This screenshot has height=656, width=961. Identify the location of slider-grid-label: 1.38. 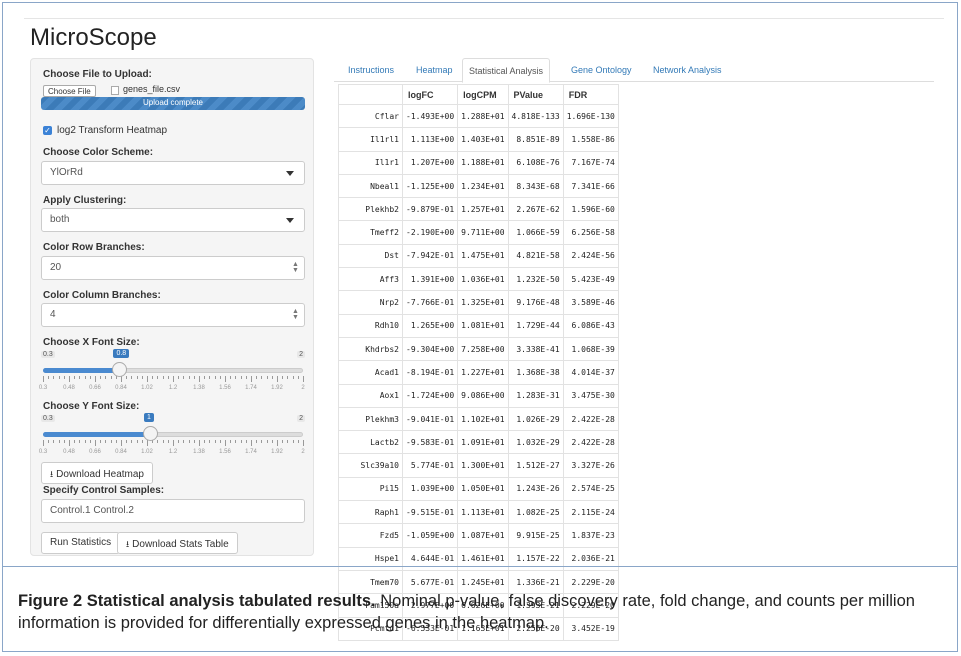
(199, 452).